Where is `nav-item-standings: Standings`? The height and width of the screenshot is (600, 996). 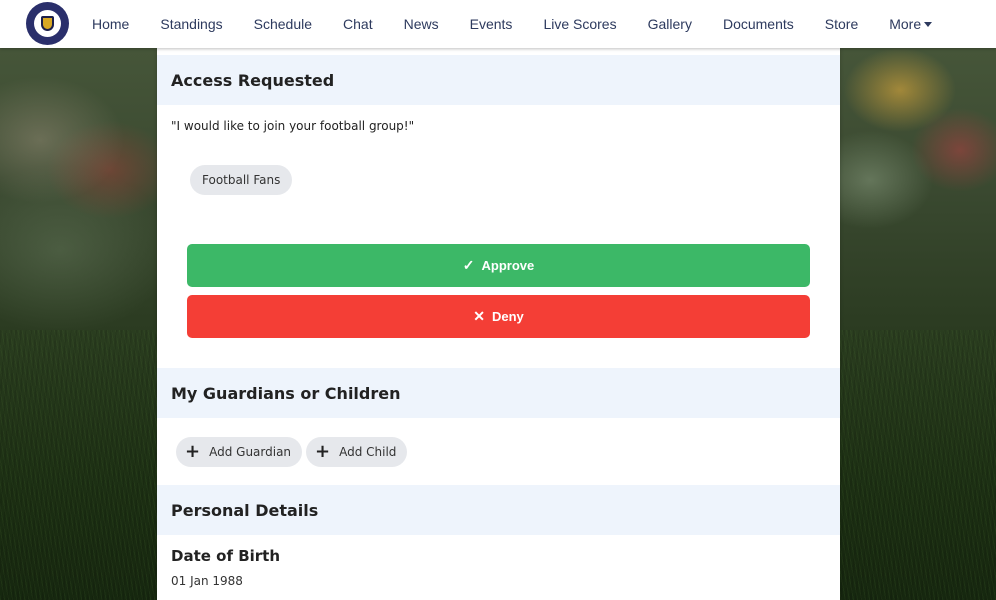 nav-item-standings: Standings is located at coordinates (191, 24).